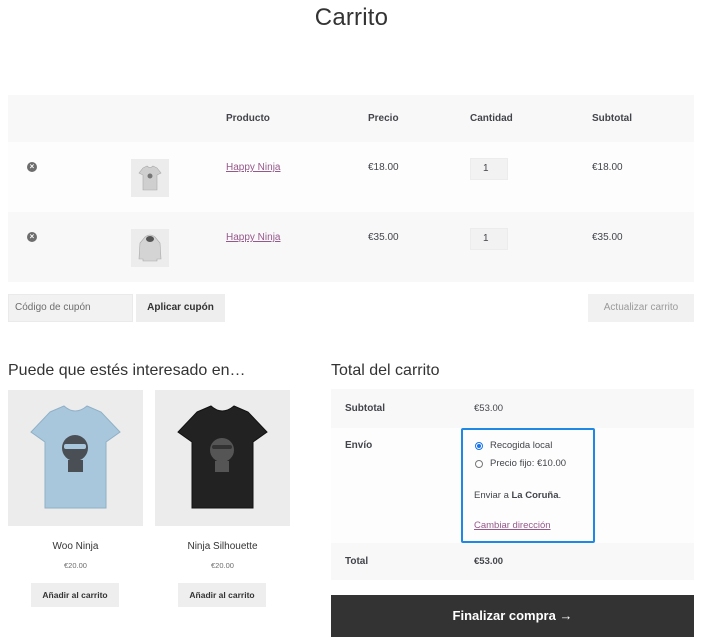  Describe the element at coordinates (612, 118) in the screenshot. I see `column-header-subtotal: Subtotal` at that location.